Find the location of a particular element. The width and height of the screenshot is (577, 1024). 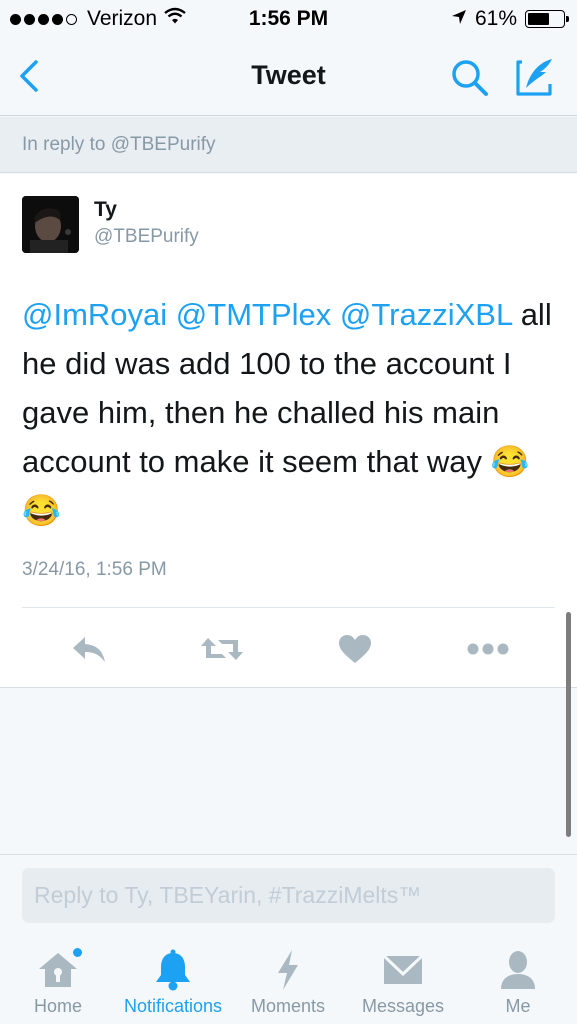

tab-me: Me is located at coordinates (518, 979).